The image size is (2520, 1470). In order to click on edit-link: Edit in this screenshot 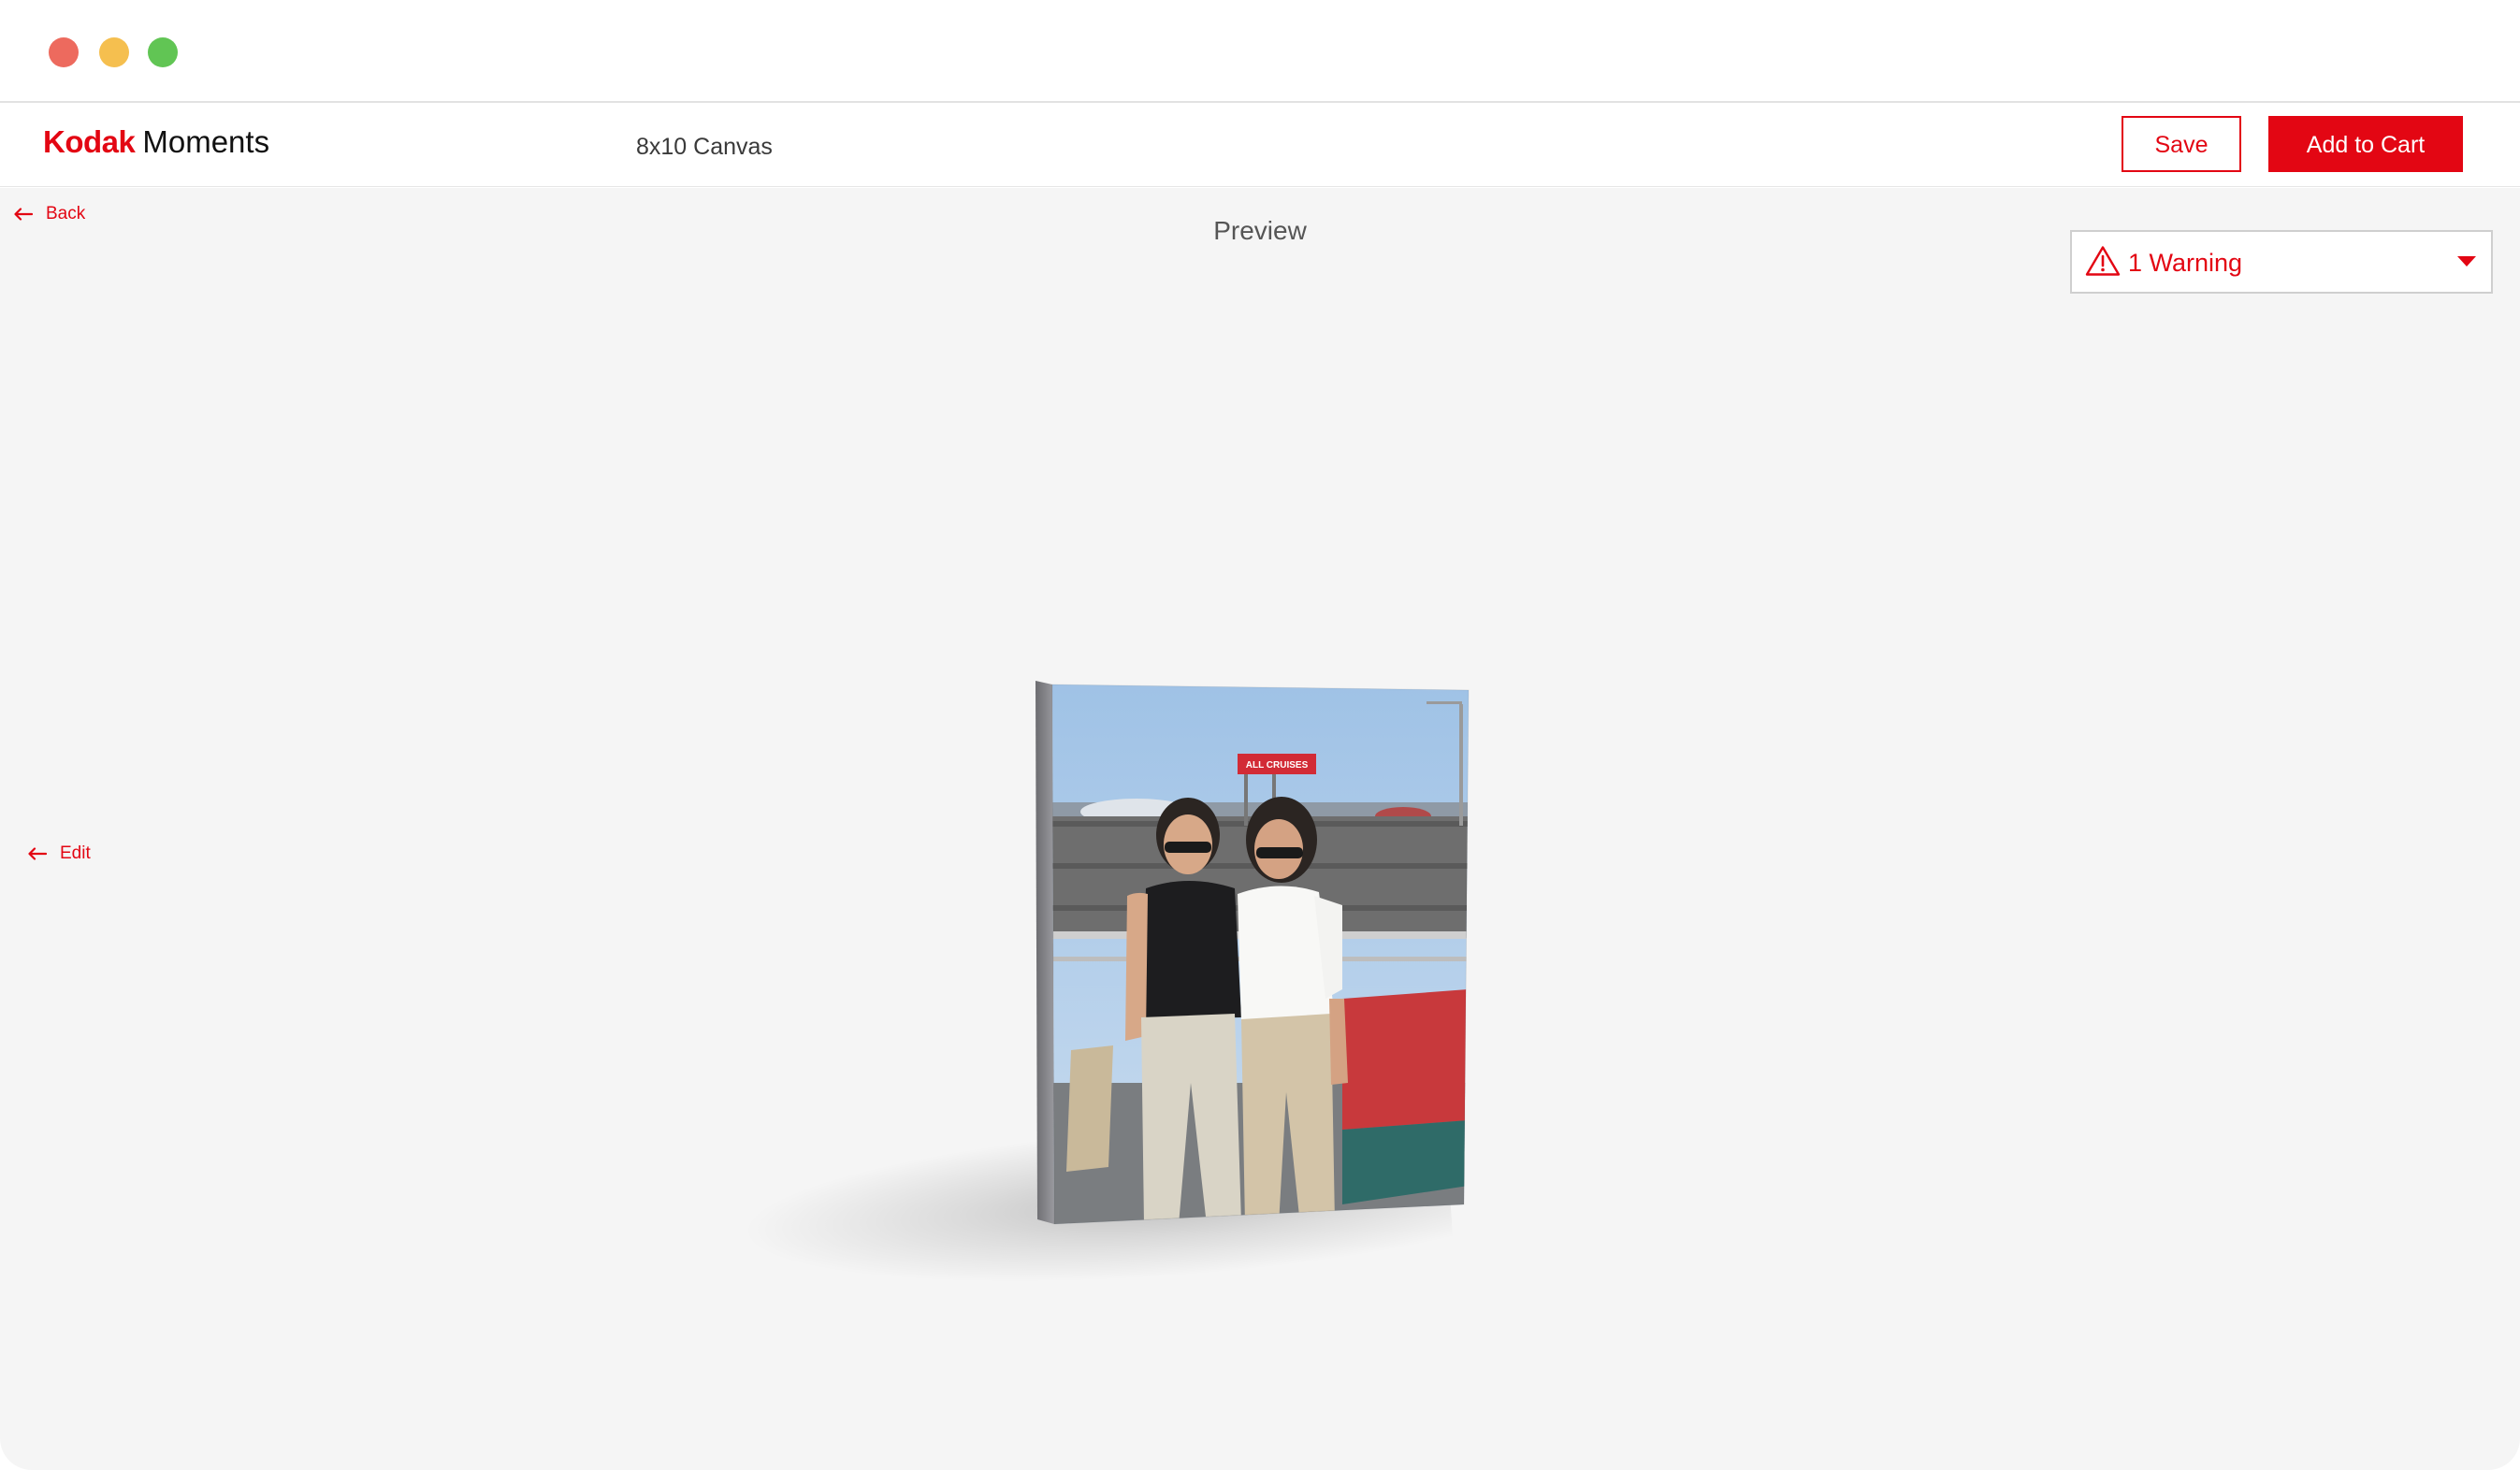, I will do `click(59, 854)`.